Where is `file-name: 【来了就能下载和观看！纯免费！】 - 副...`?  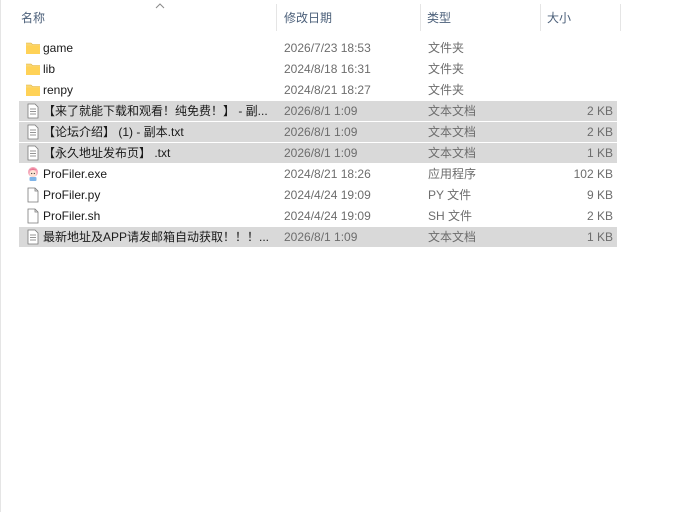
file-name: 【来了就能下载和观看！纯免费！】 - 副... is located at coordinates (155, 111).